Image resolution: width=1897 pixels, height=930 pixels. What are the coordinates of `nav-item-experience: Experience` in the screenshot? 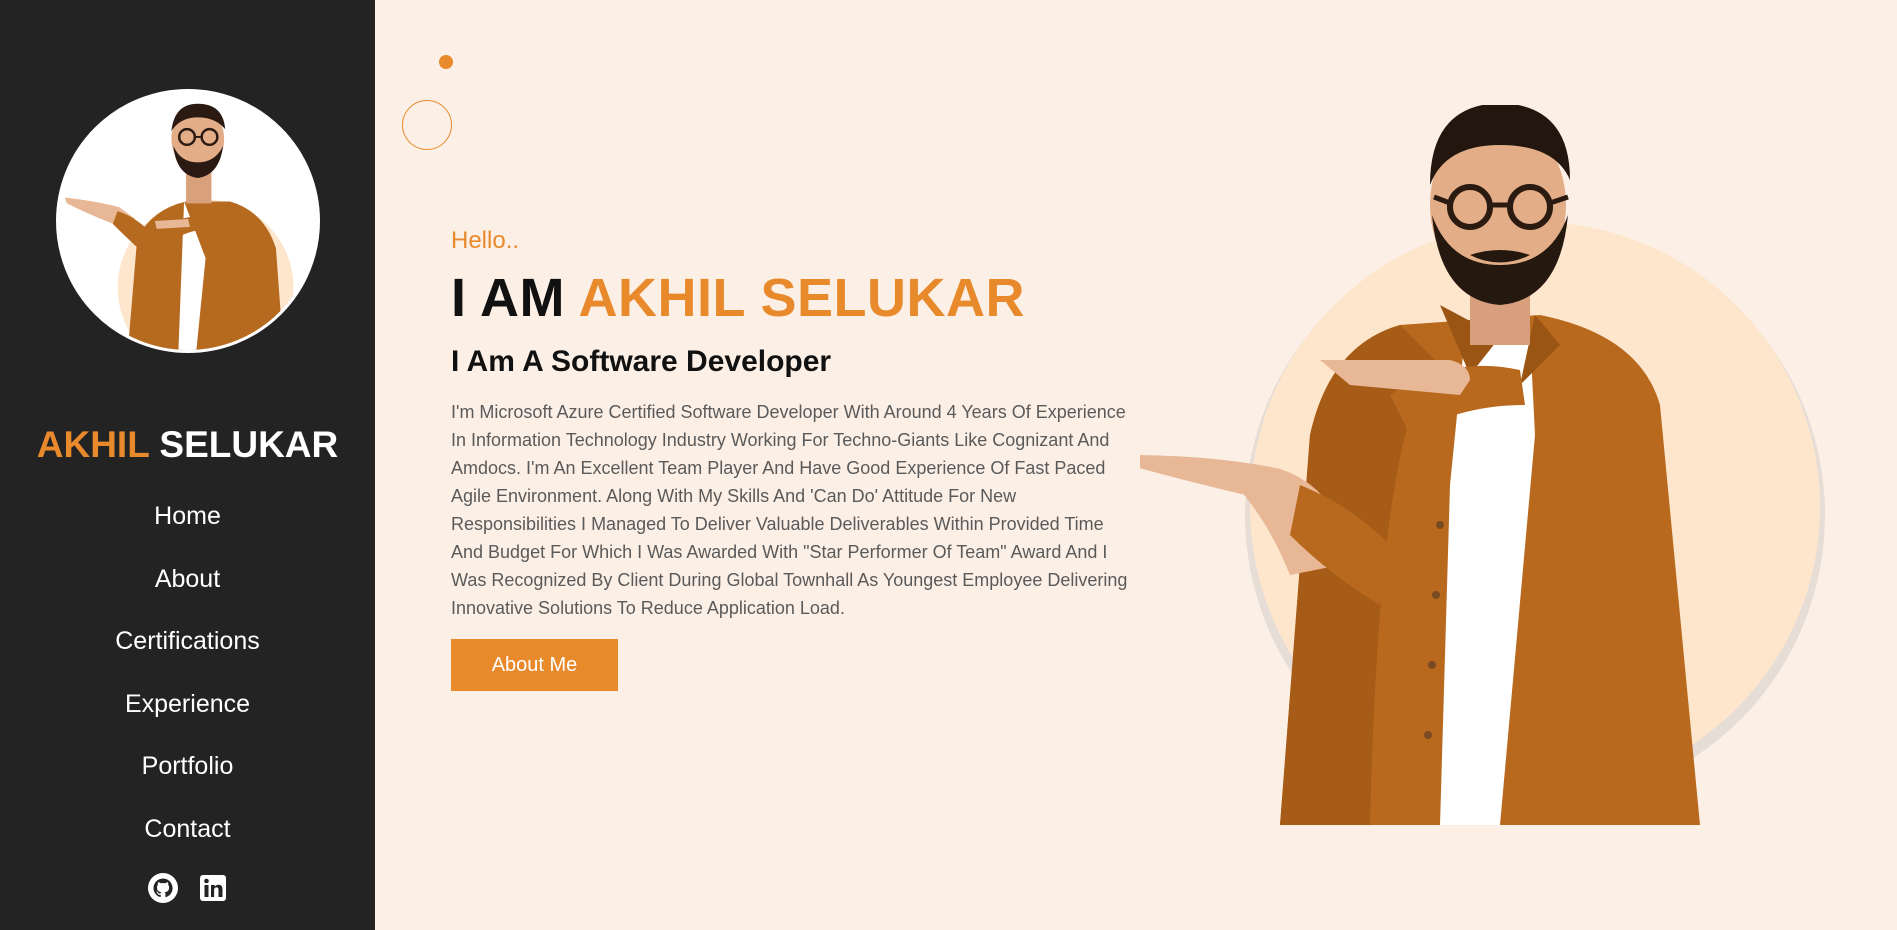 It's located at (187, 707).